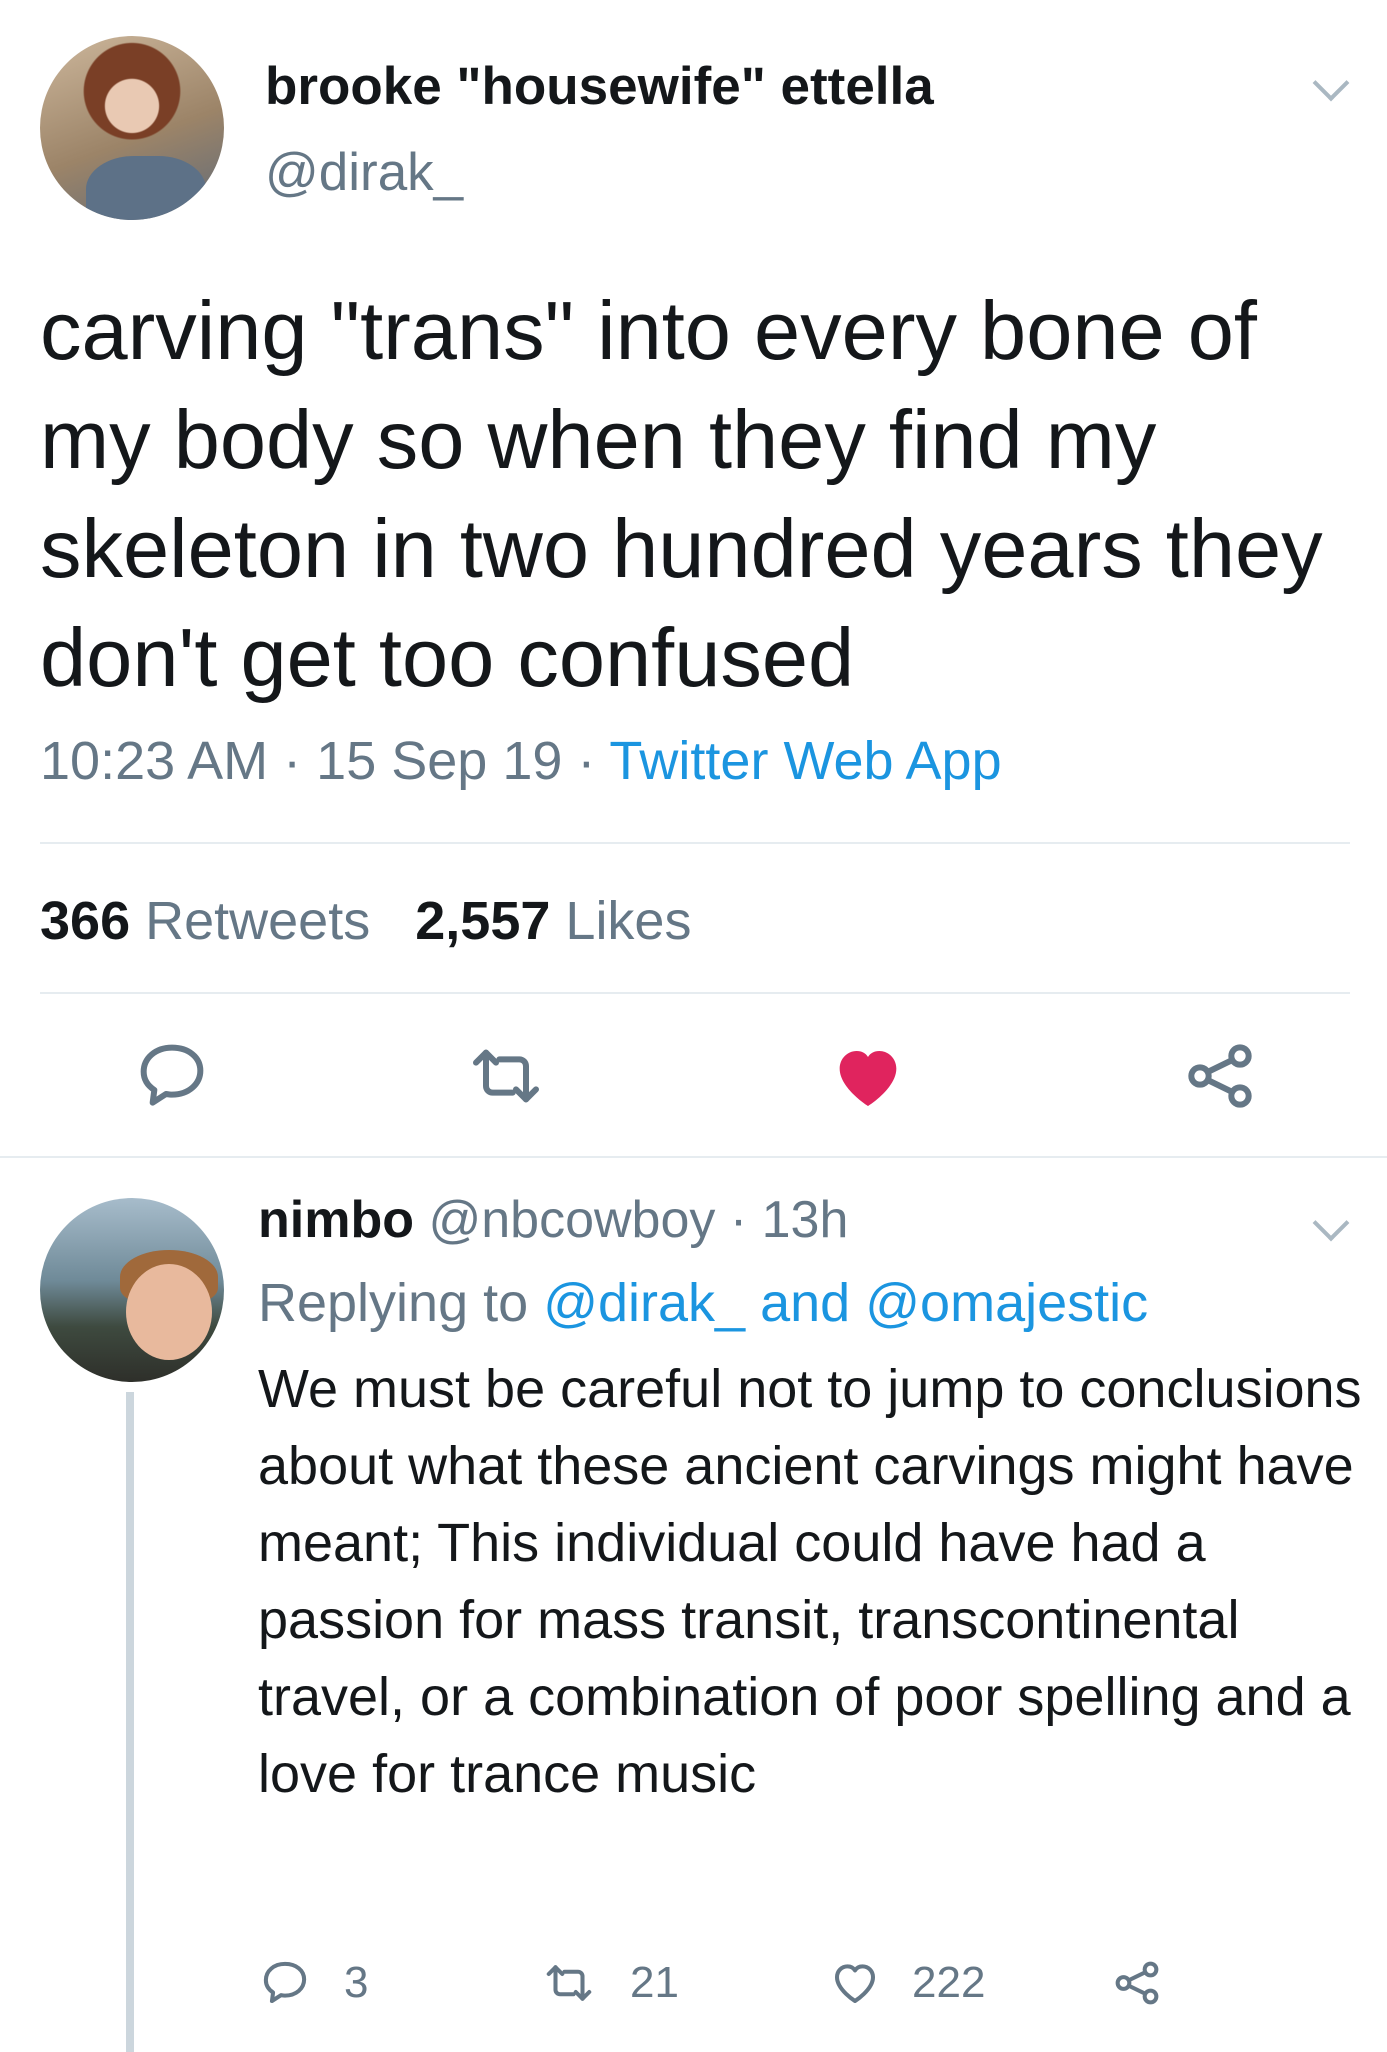  What do you see at coordinates (805, 1220) in the screenshot?
I see `reply-age: 13h` at bounding box center [805, 1220].